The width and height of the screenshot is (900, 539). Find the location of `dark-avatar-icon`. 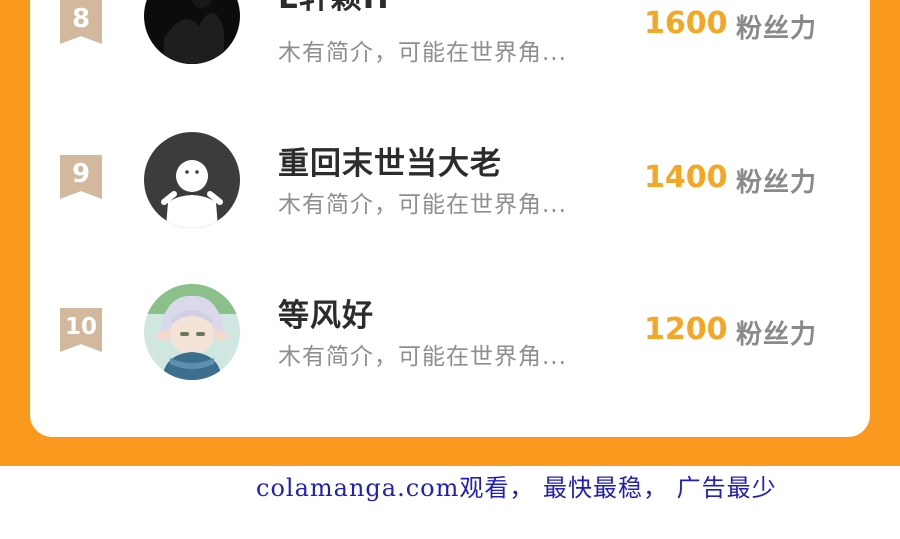

dark-avatar-icon is located at coordinates (192, 32).